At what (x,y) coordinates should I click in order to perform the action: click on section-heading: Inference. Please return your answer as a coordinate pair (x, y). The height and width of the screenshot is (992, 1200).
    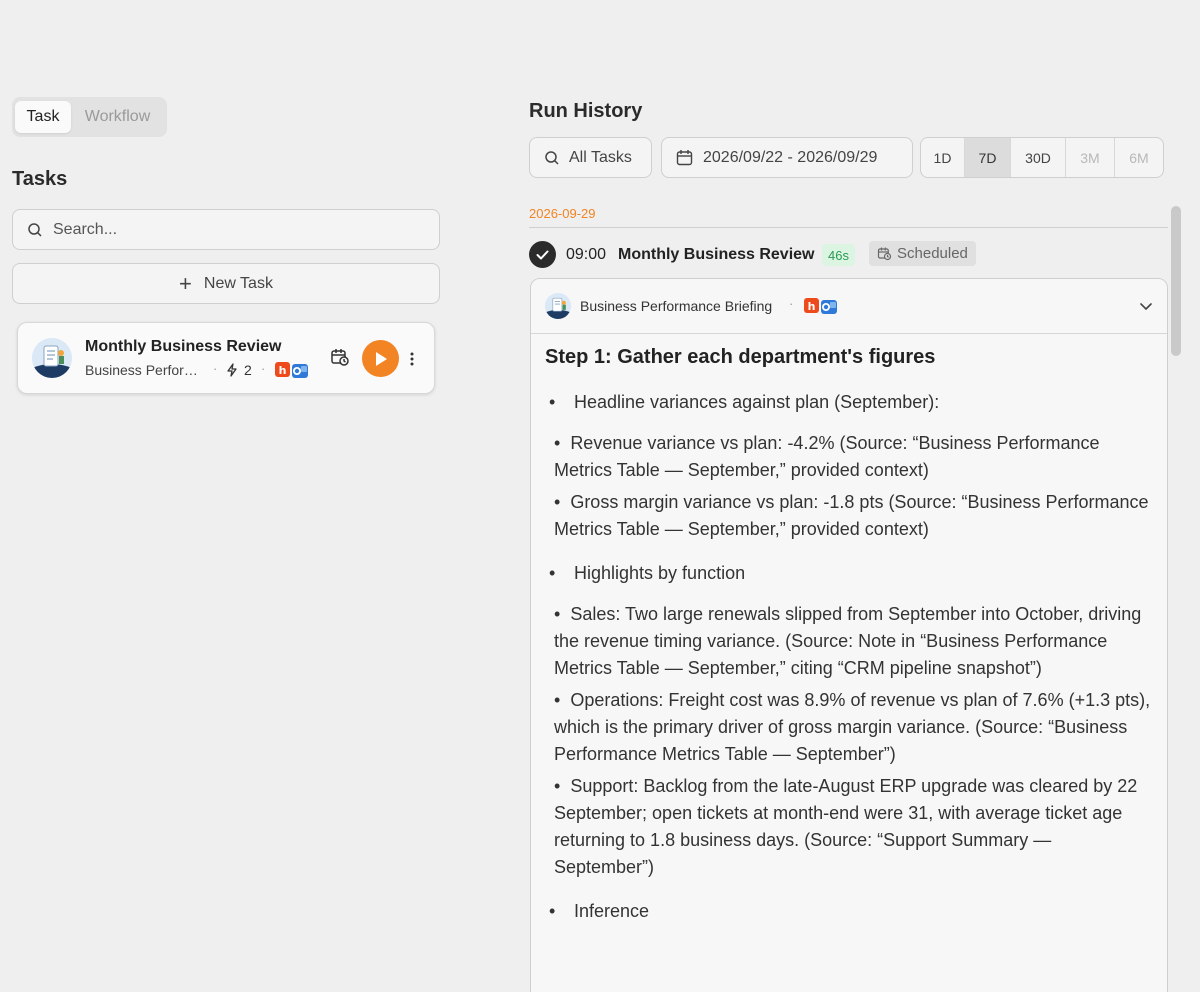
    Looking at the image, I should click on (849, 911).